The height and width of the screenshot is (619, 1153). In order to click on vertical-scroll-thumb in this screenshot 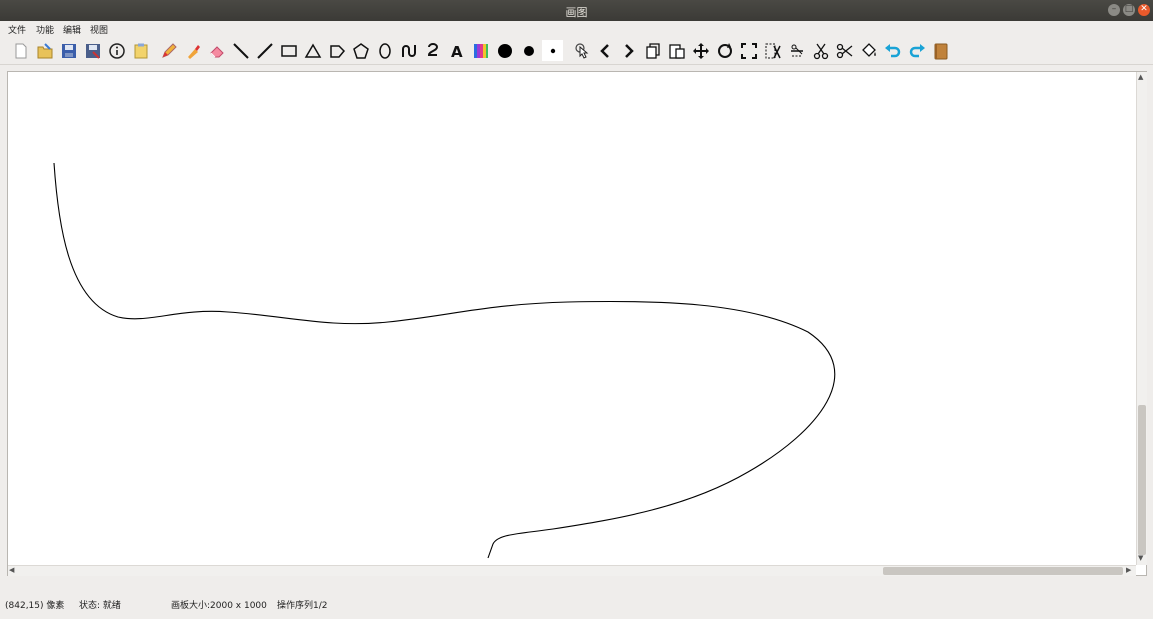, I will do `click(1142, 480)`.